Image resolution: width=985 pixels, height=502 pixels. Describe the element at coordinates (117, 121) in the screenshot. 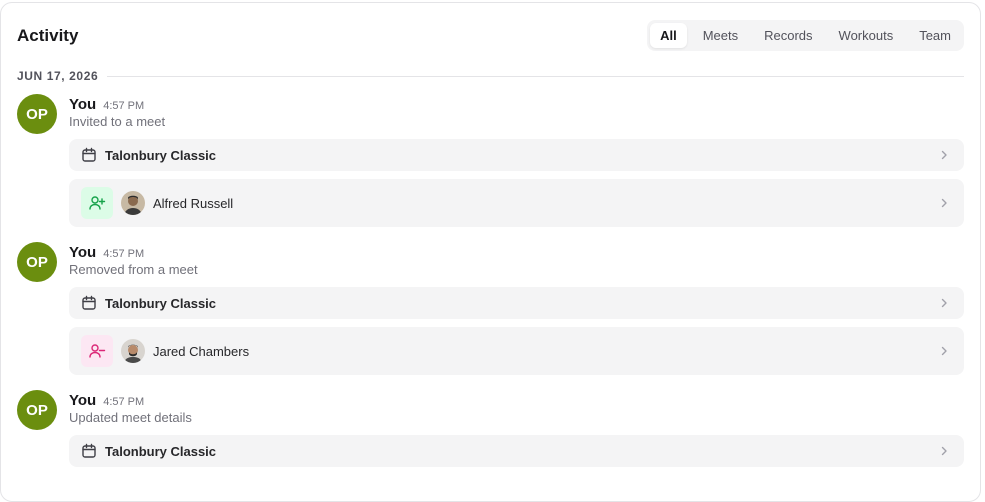

I see `action-text: Invited to a meet` at that location.